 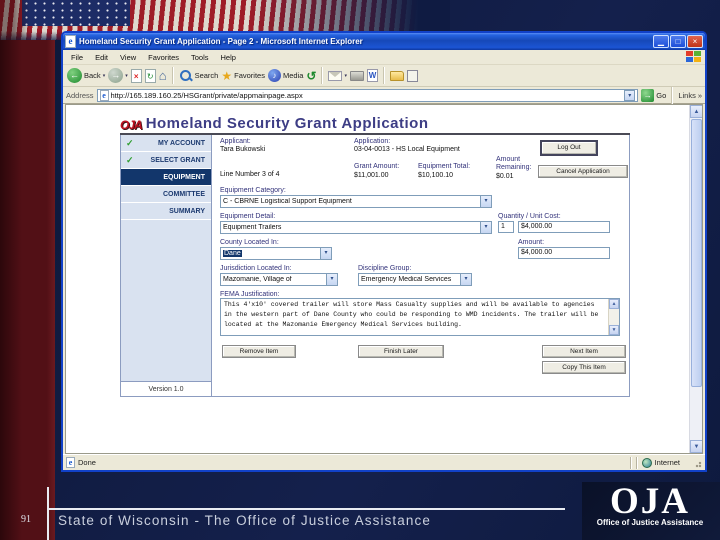 What do you see at coordinates (564, 253) in the screenshot?
I see `amount-input: $4,000.00` at bounding box center [564, 253].